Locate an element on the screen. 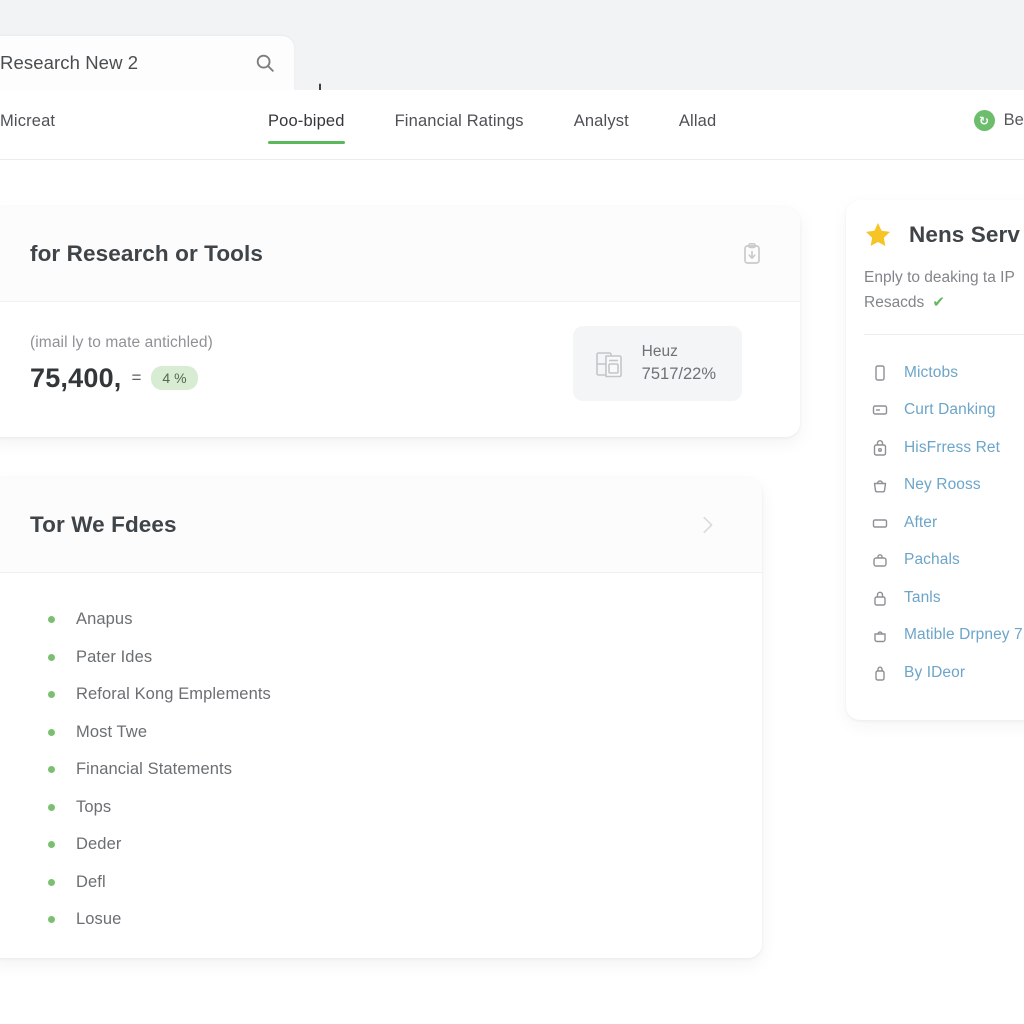 This screenshot has height=1024, width=1024. sidebar-item-ney-rooss: Ney Rooss is located at coordinates (935, 486).